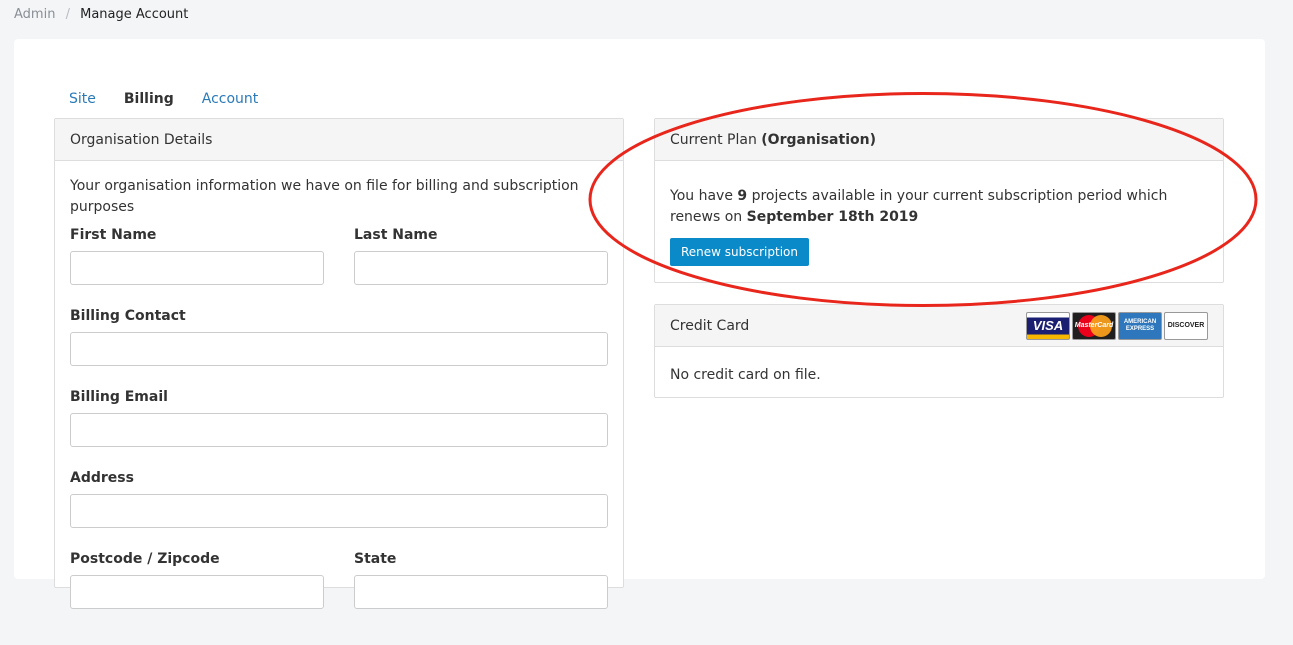 This screenshot has height=645, width=1293. I want to click on visa-icon: VISA, so click(1048, 325).